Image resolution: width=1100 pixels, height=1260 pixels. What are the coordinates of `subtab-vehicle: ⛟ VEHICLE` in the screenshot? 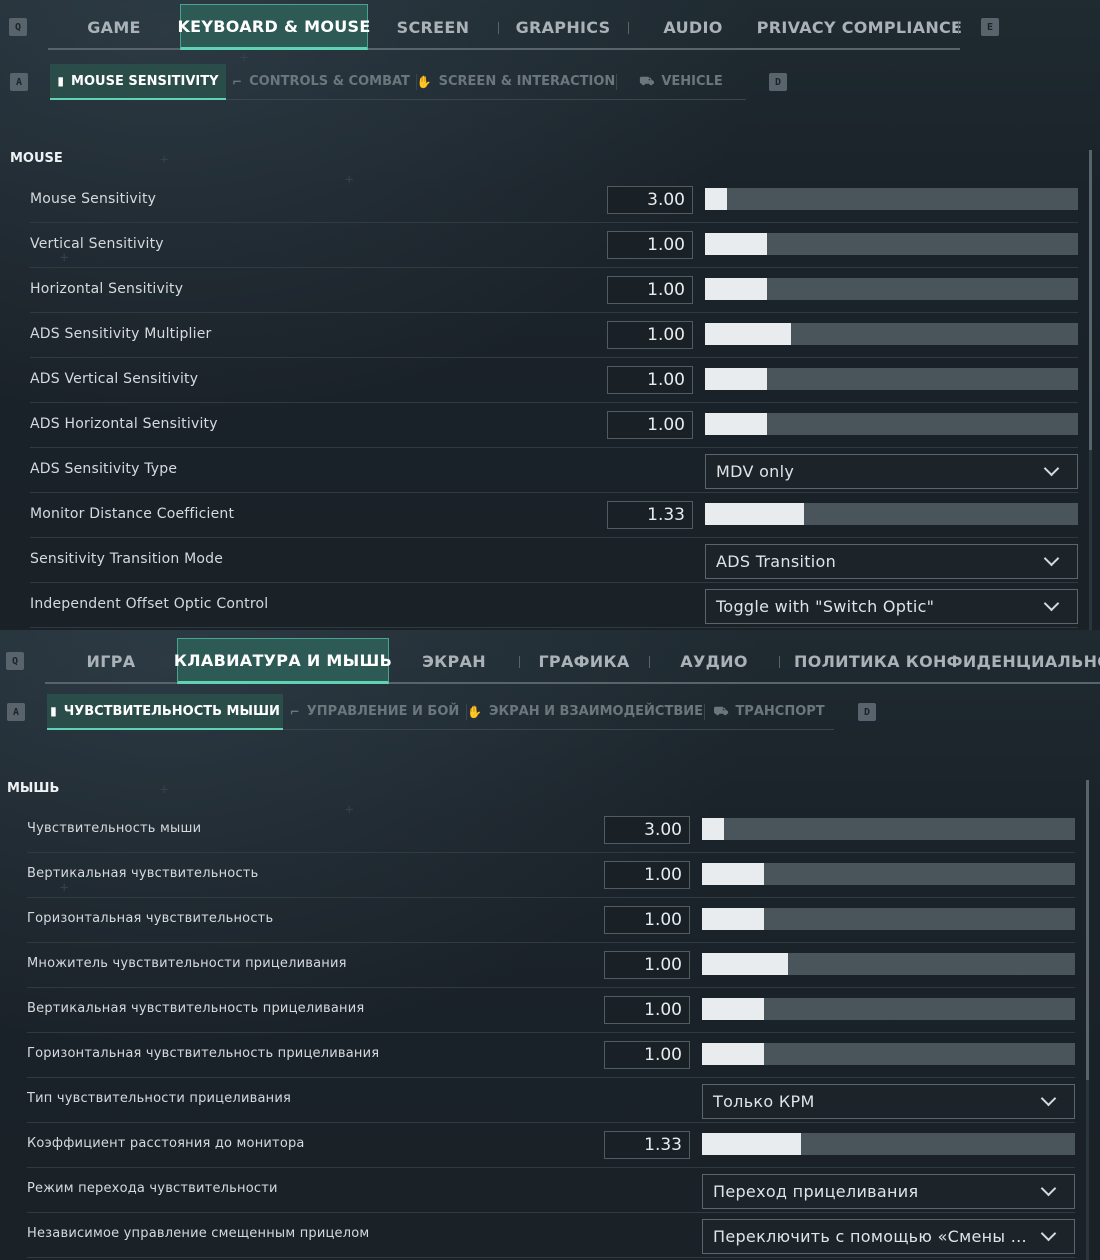 It's located at (681, 82).